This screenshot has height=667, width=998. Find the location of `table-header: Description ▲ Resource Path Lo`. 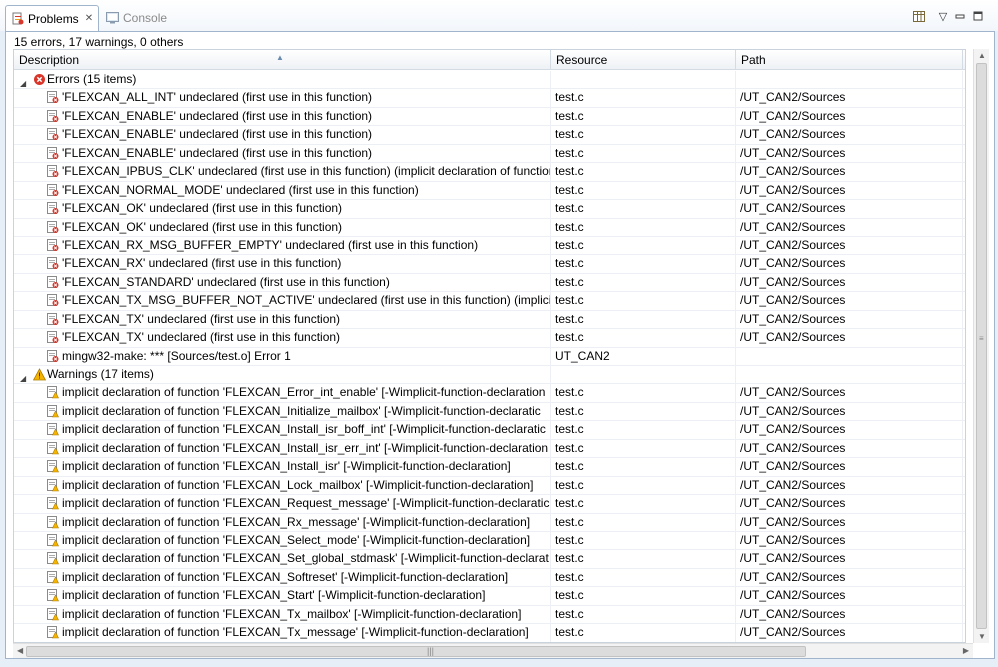

table-header: Description ▲ Resource Path Lo is located at coordinates (489, 60).